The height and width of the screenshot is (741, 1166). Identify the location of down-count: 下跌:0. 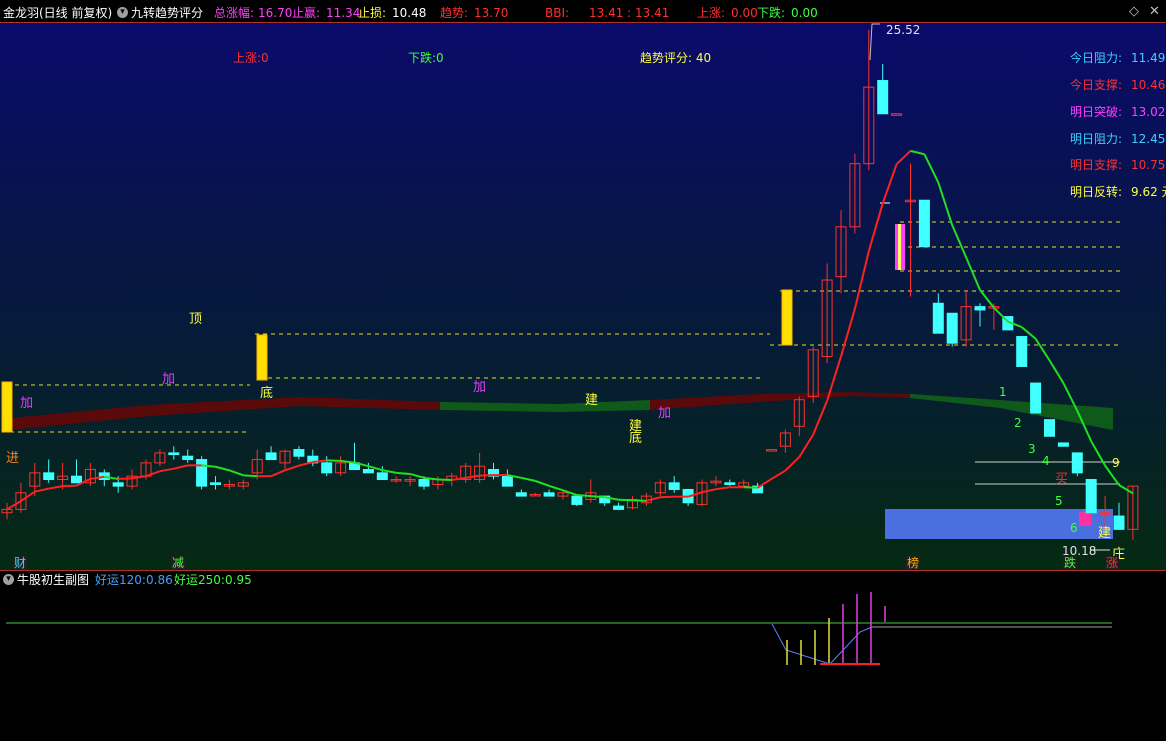
(426, 58).